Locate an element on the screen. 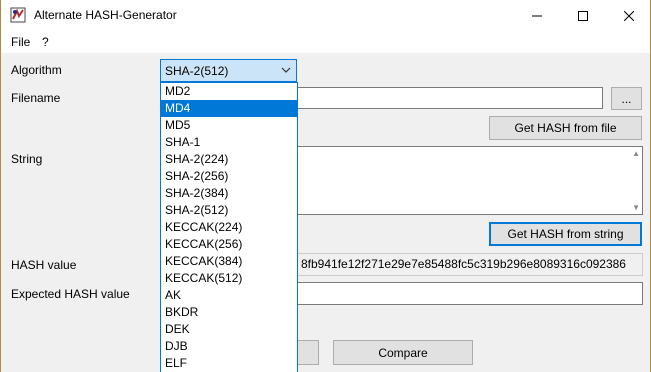 The image size is (651, 372). get-hash-from-string-button: Get HASH from string is located at coordinates (565, 234).